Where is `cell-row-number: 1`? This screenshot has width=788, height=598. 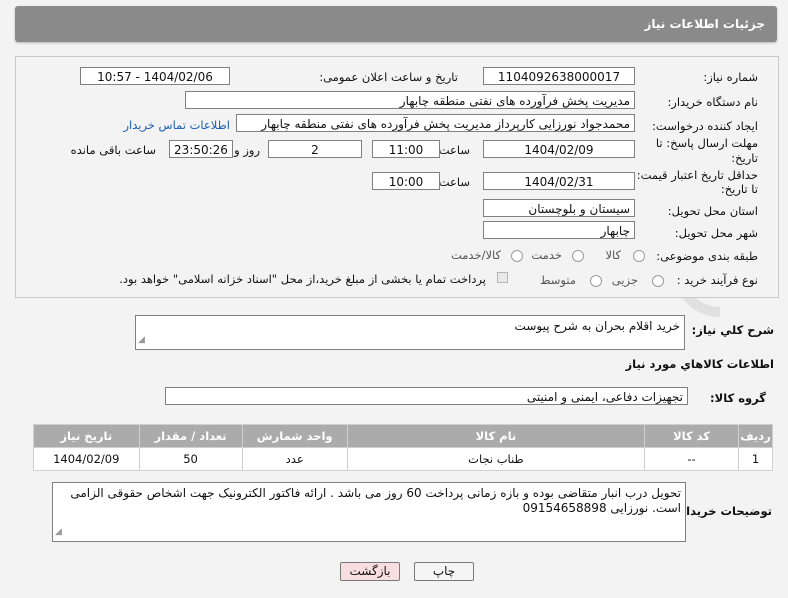 cell-row-number: 1 is located at coordinates (755, 459).